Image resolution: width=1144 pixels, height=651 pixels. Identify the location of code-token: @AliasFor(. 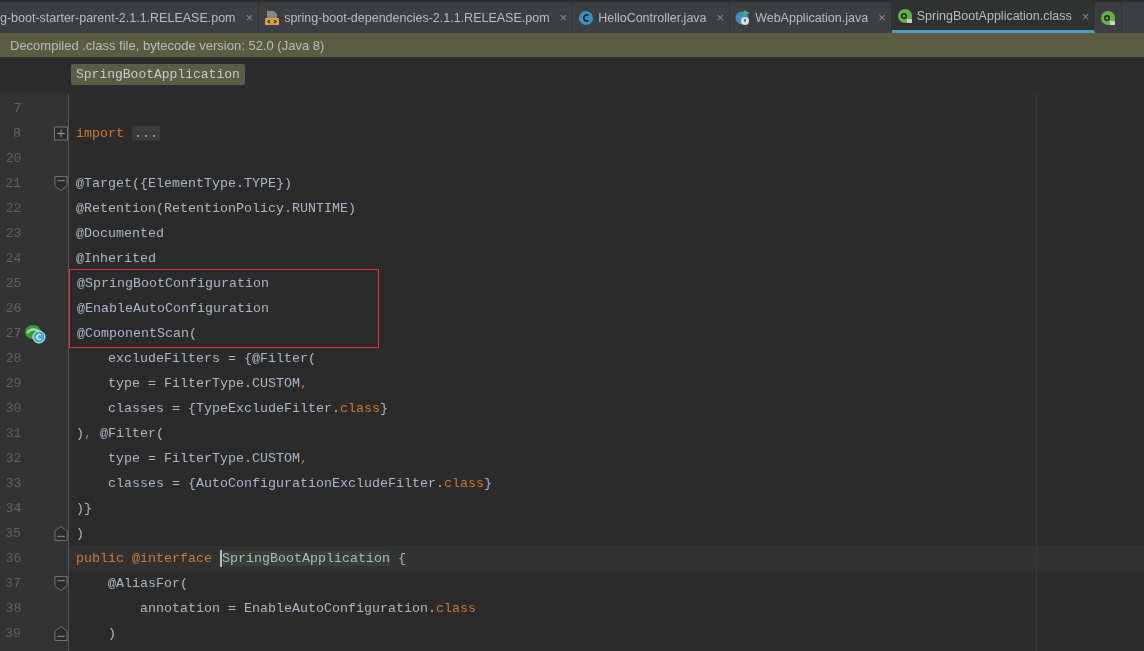
(147, 583).